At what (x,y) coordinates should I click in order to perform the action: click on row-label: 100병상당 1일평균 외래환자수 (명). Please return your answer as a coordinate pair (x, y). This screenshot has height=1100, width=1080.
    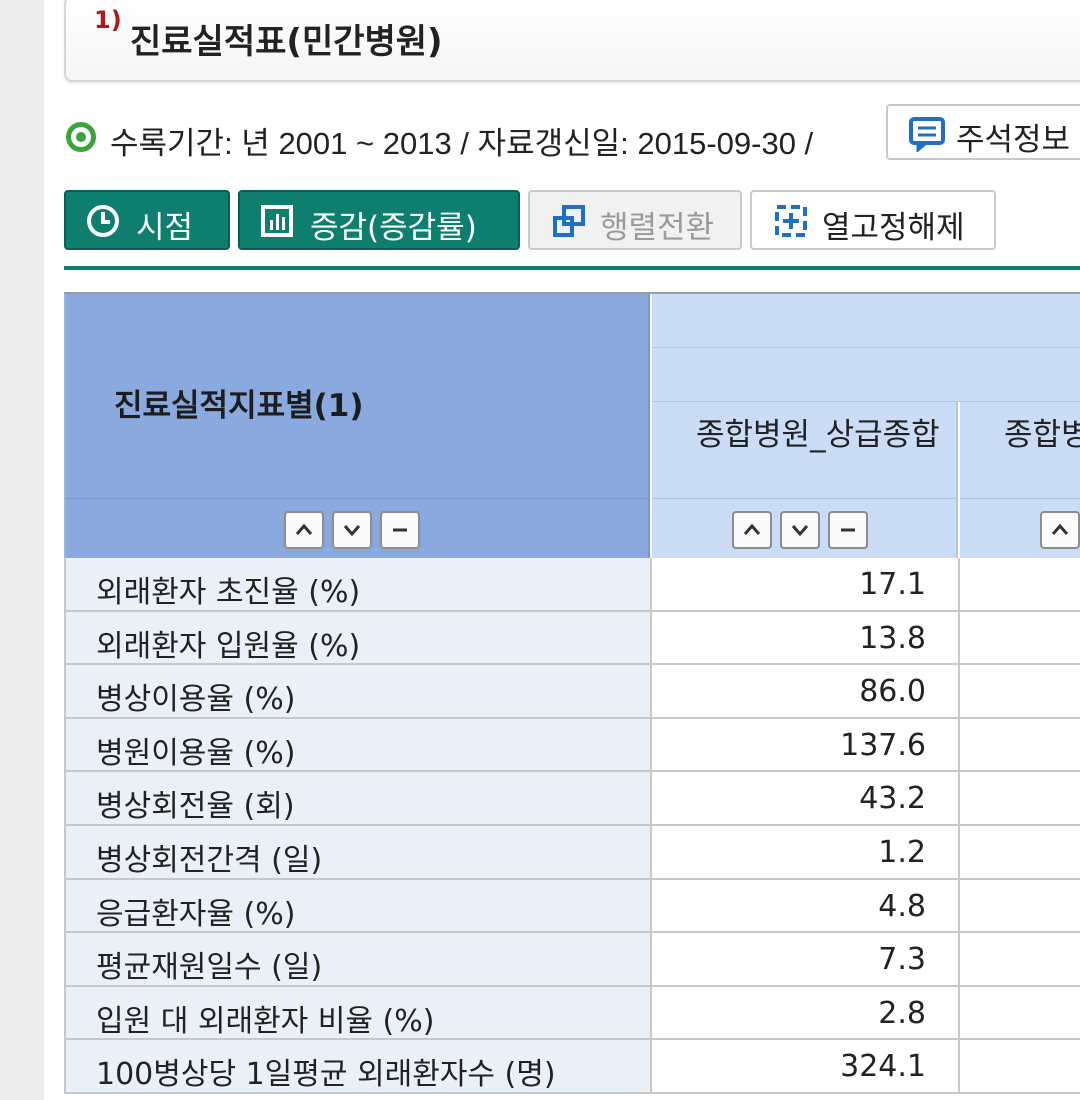
    Looking at the image, I should click on (326, 1075).